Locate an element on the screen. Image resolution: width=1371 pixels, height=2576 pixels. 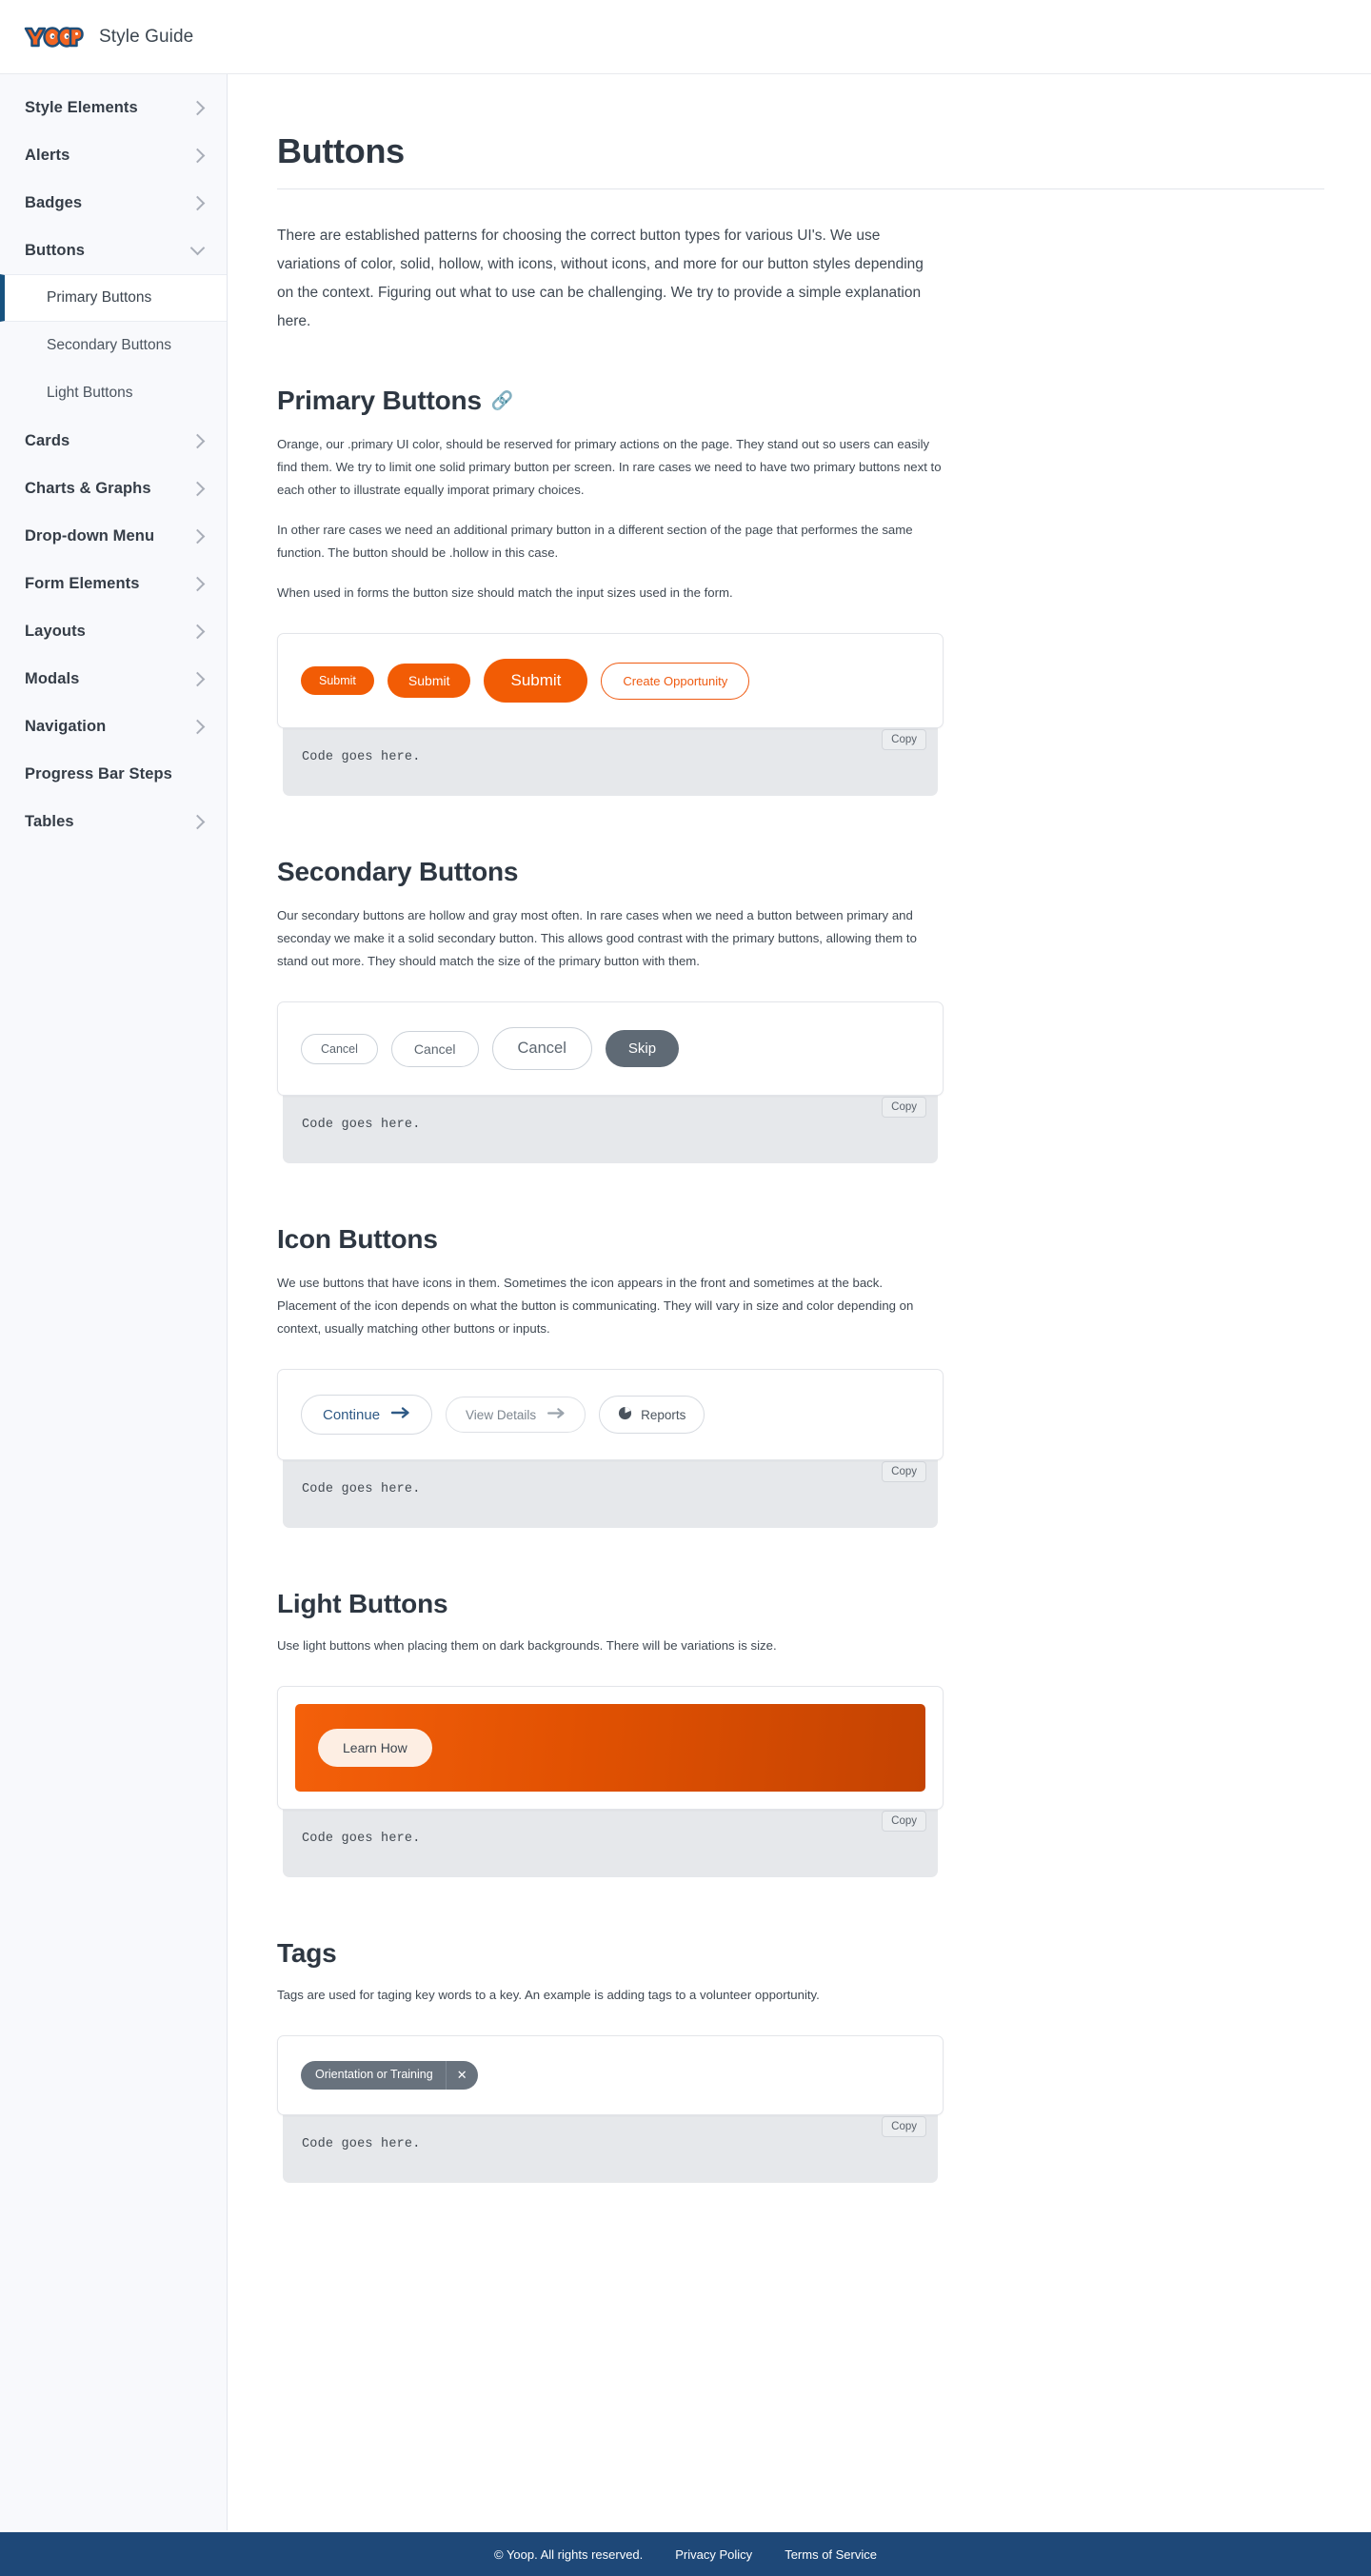
sidebar-item-primary-buttons: Primary Buttons is located at coordinates (113, 298).